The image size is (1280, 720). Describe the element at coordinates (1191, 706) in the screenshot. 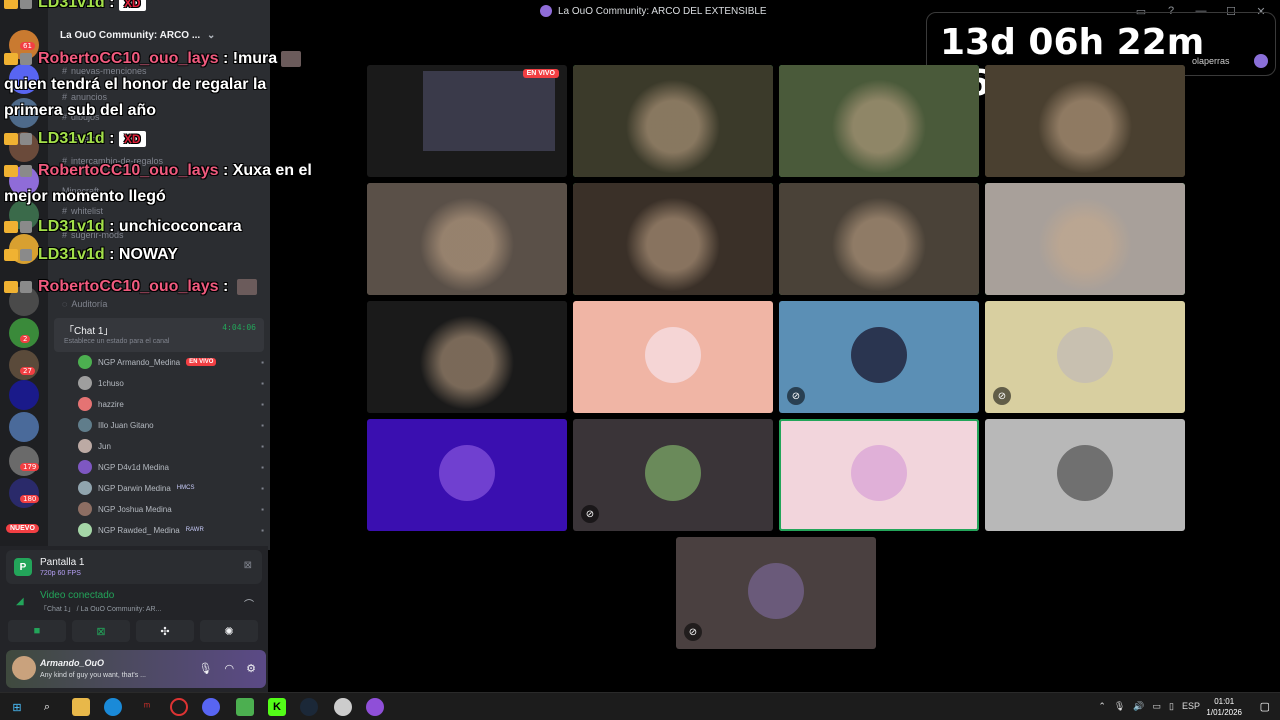

I see `language-indicator: ESP` at that location.